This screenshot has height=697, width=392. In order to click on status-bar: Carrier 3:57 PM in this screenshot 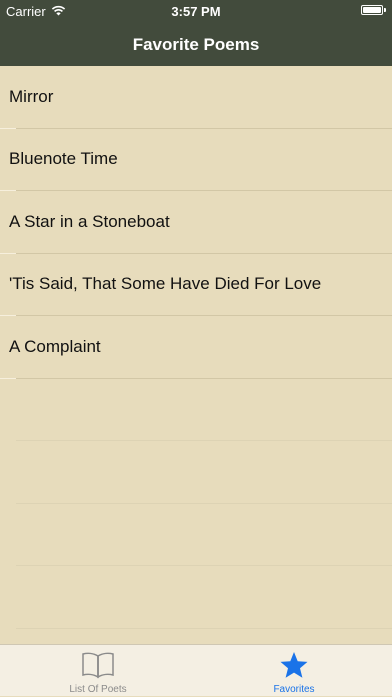, I will do `click(196, 11)`.